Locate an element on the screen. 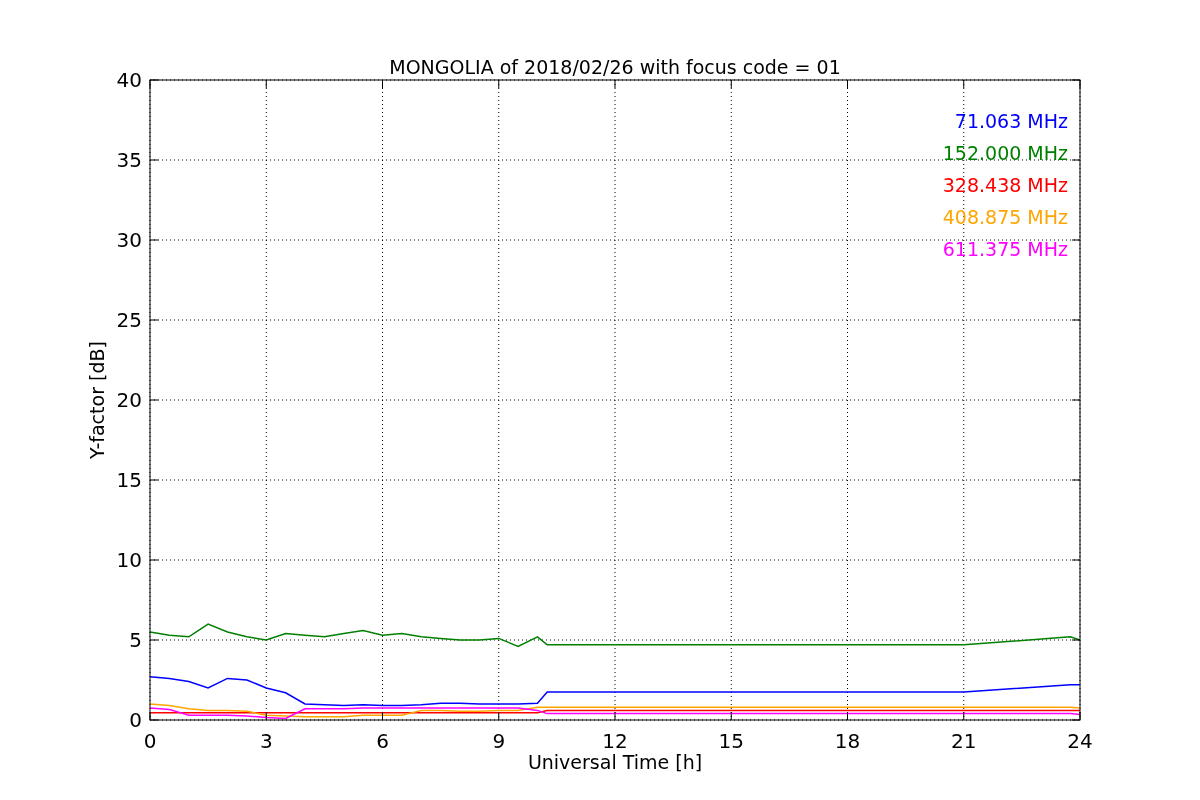  y-tick-label: 40 is located at coordinates (129, 80).